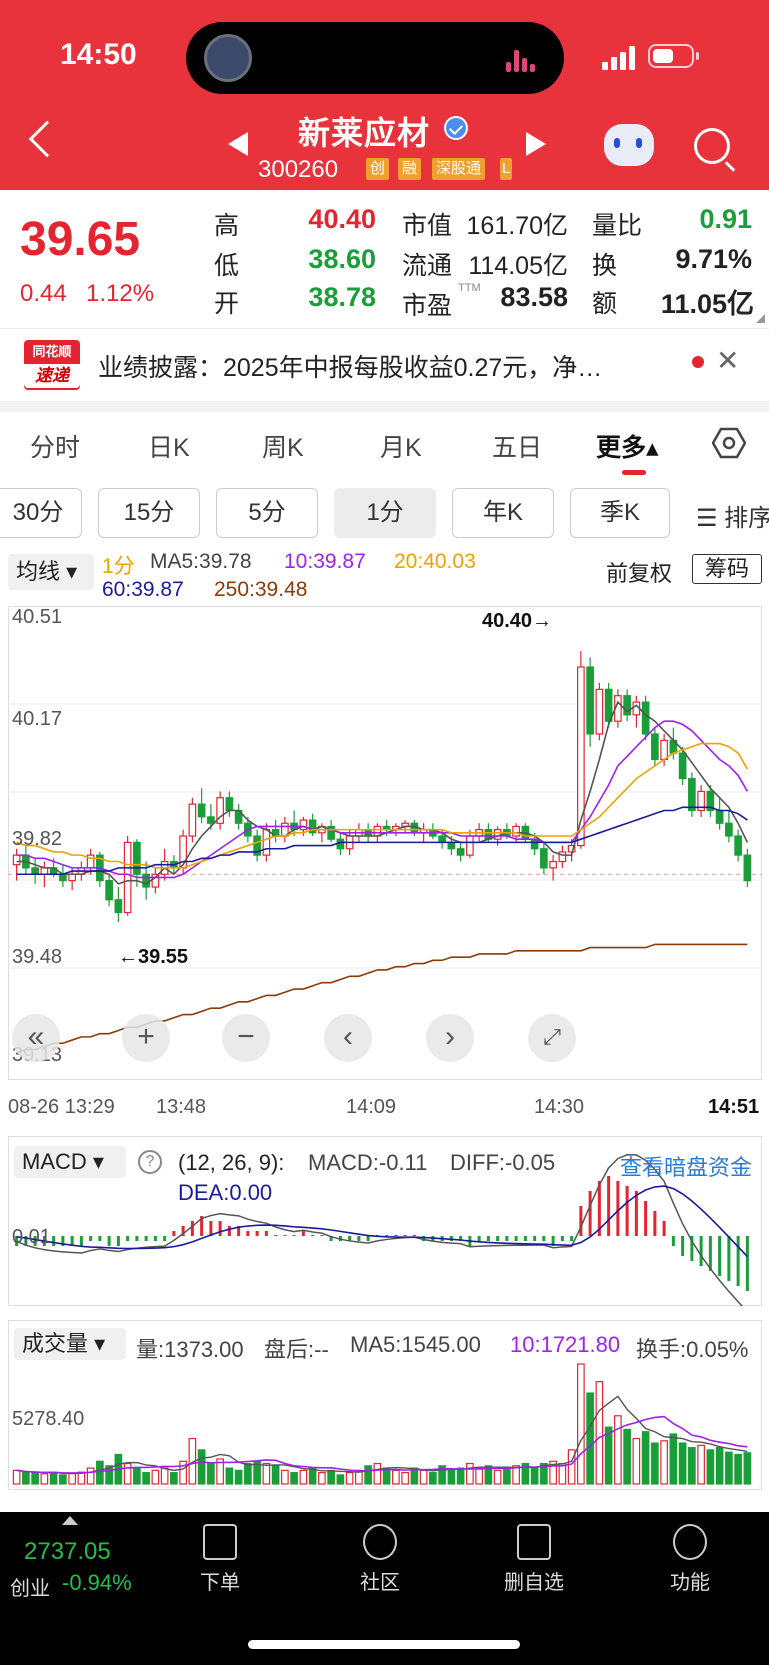 The height and width of the screenshot is (1665, 769). I want to click on vol-ma10-value: 10:1721.80, so click(565, 1344).